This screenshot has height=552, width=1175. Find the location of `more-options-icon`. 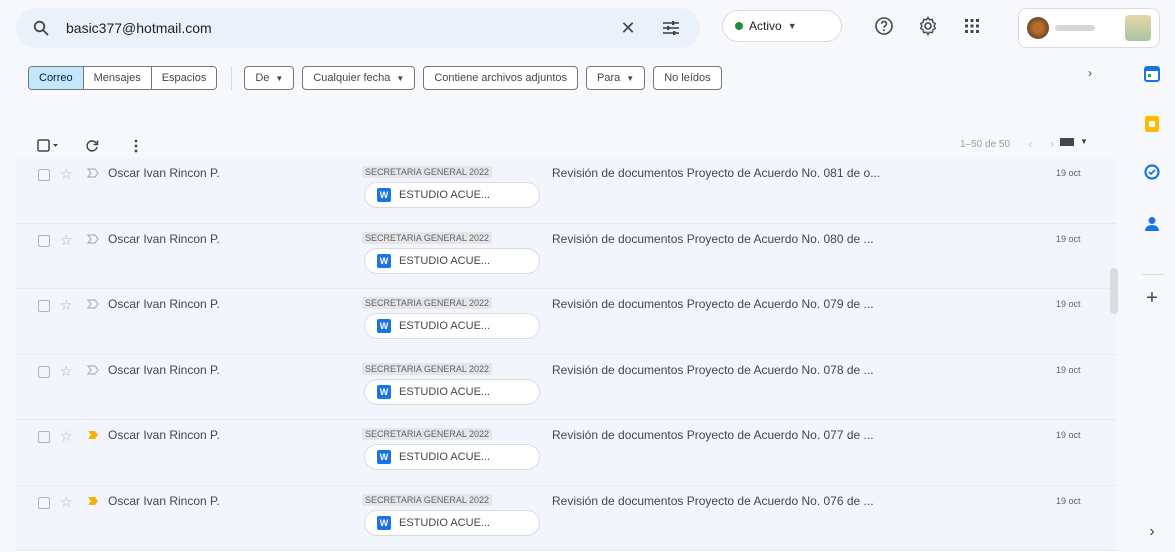

more-options-icon is located at coordinates (136, 146).